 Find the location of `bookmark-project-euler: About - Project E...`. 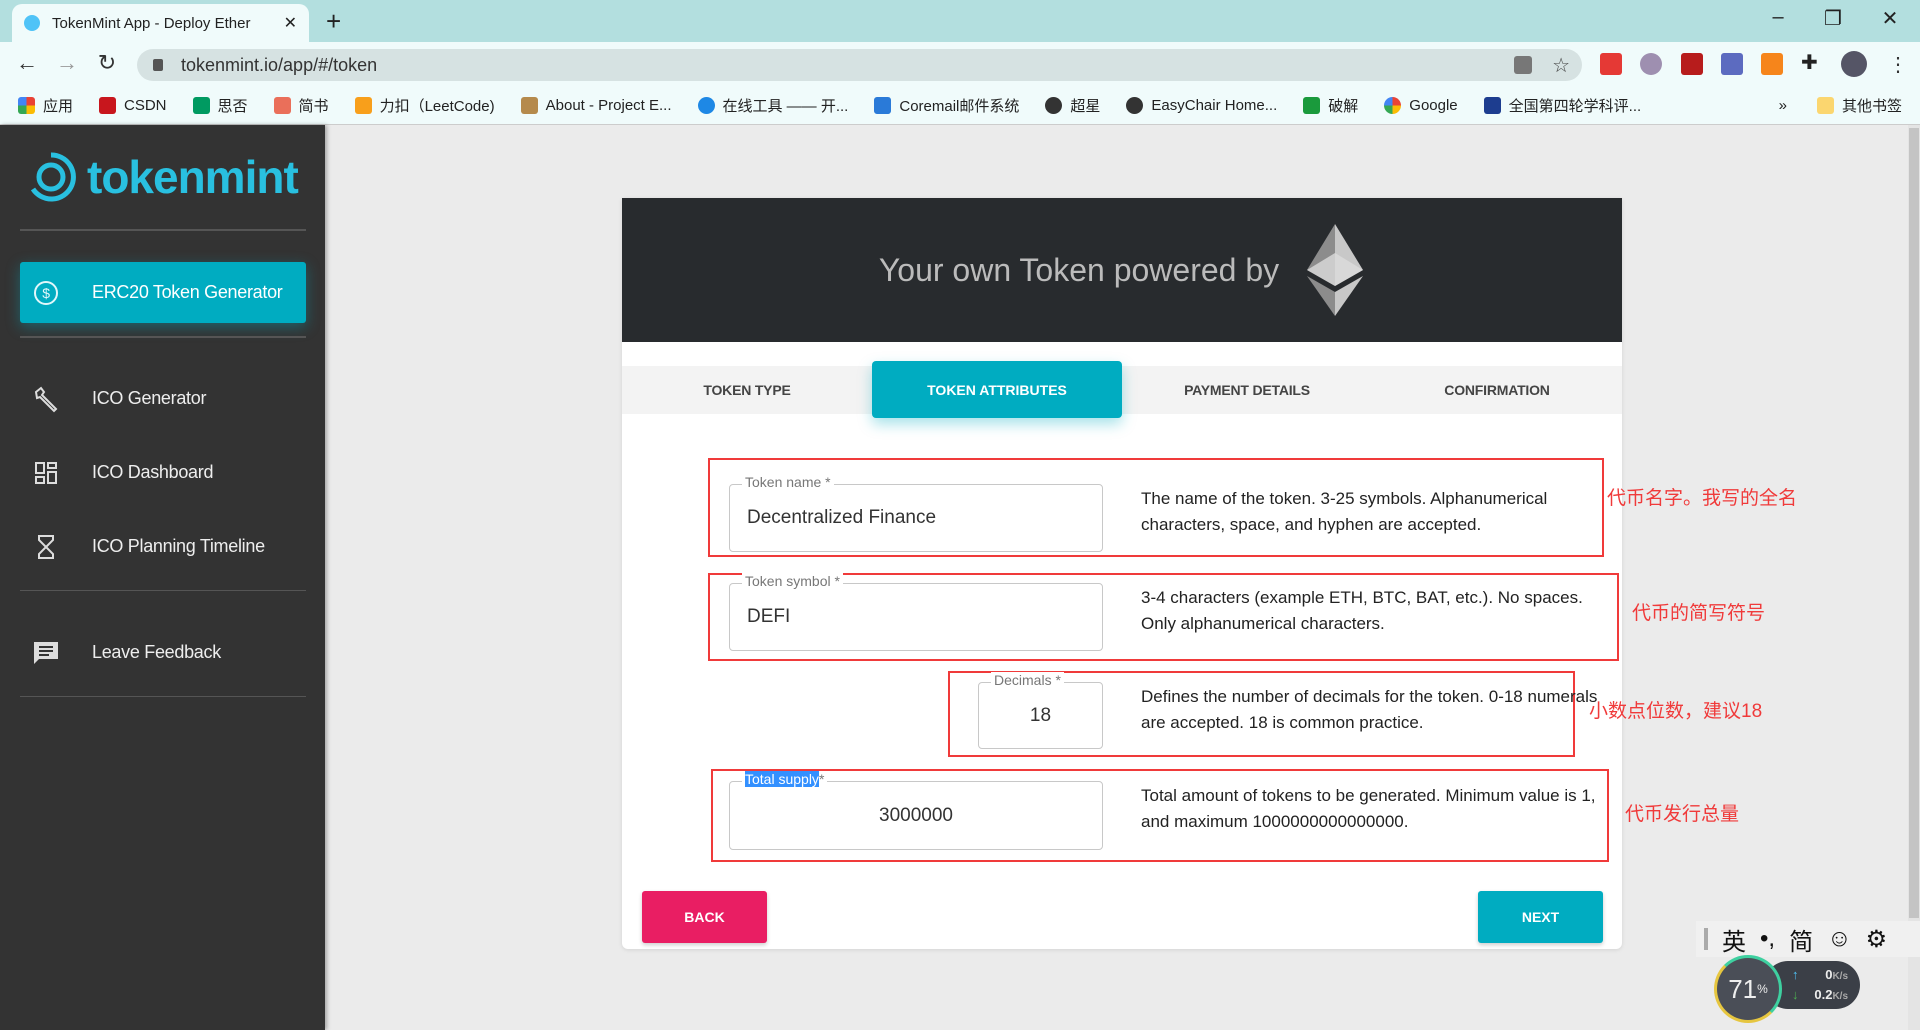

bookmark-project-euler: About - Project E... is located at coordinates (596, 105).